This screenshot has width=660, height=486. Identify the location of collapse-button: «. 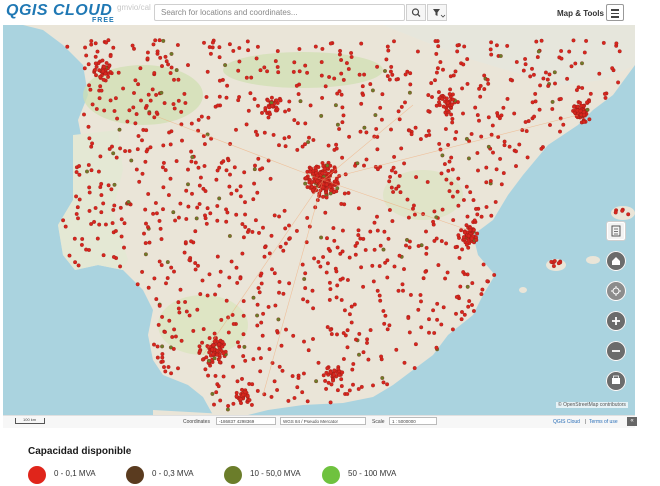
(632, 421).